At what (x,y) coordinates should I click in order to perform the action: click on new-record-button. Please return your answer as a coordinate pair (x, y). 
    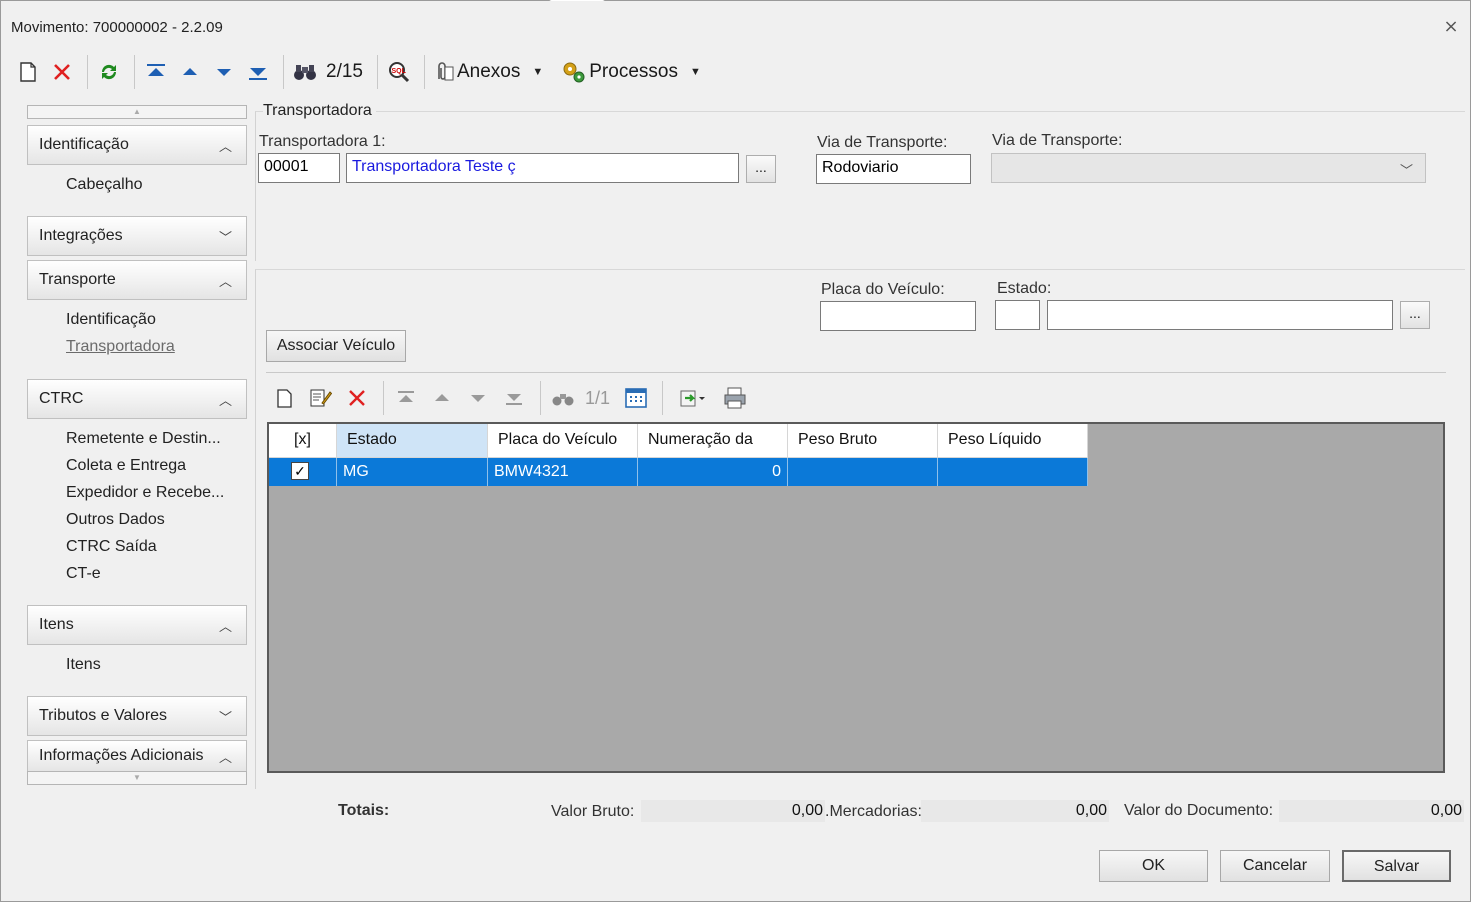
    Looking at the image, I should click on (28, 72).